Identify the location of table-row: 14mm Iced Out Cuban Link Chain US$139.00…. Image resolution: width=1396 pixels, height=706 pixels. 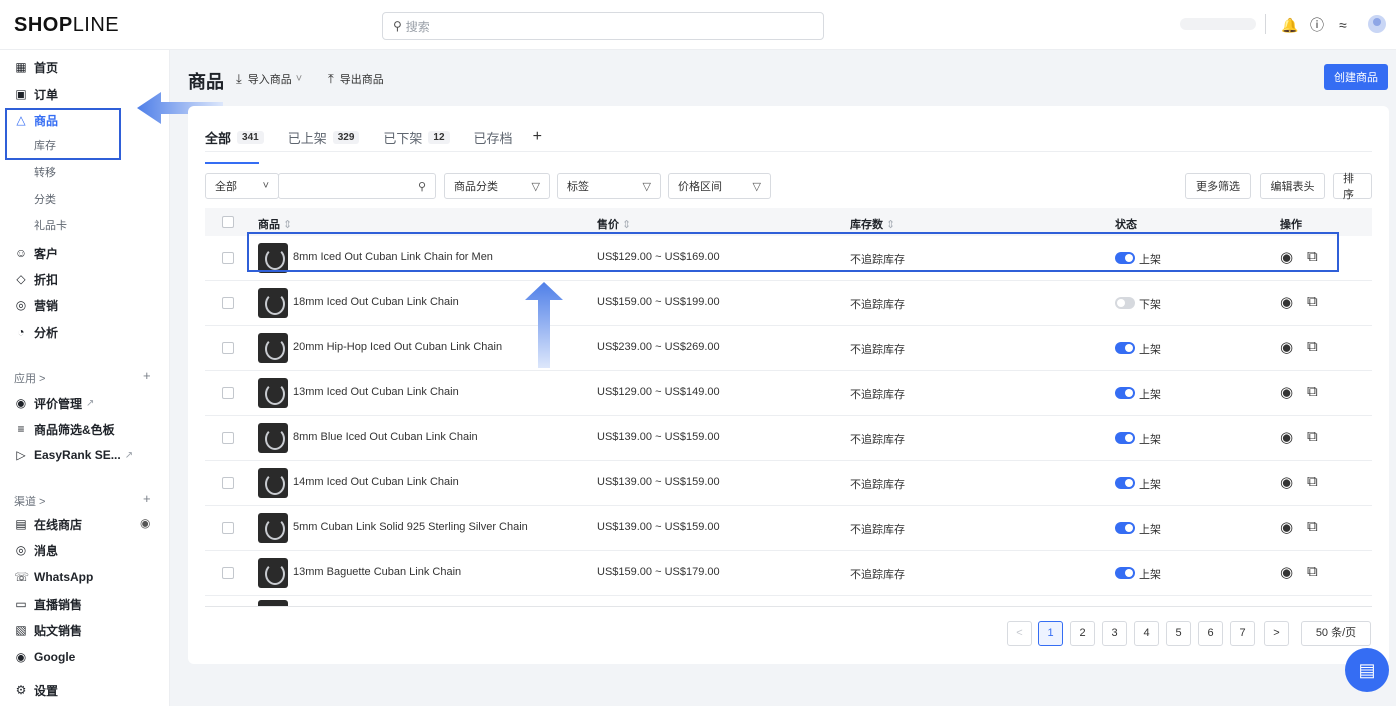
(788, 483).